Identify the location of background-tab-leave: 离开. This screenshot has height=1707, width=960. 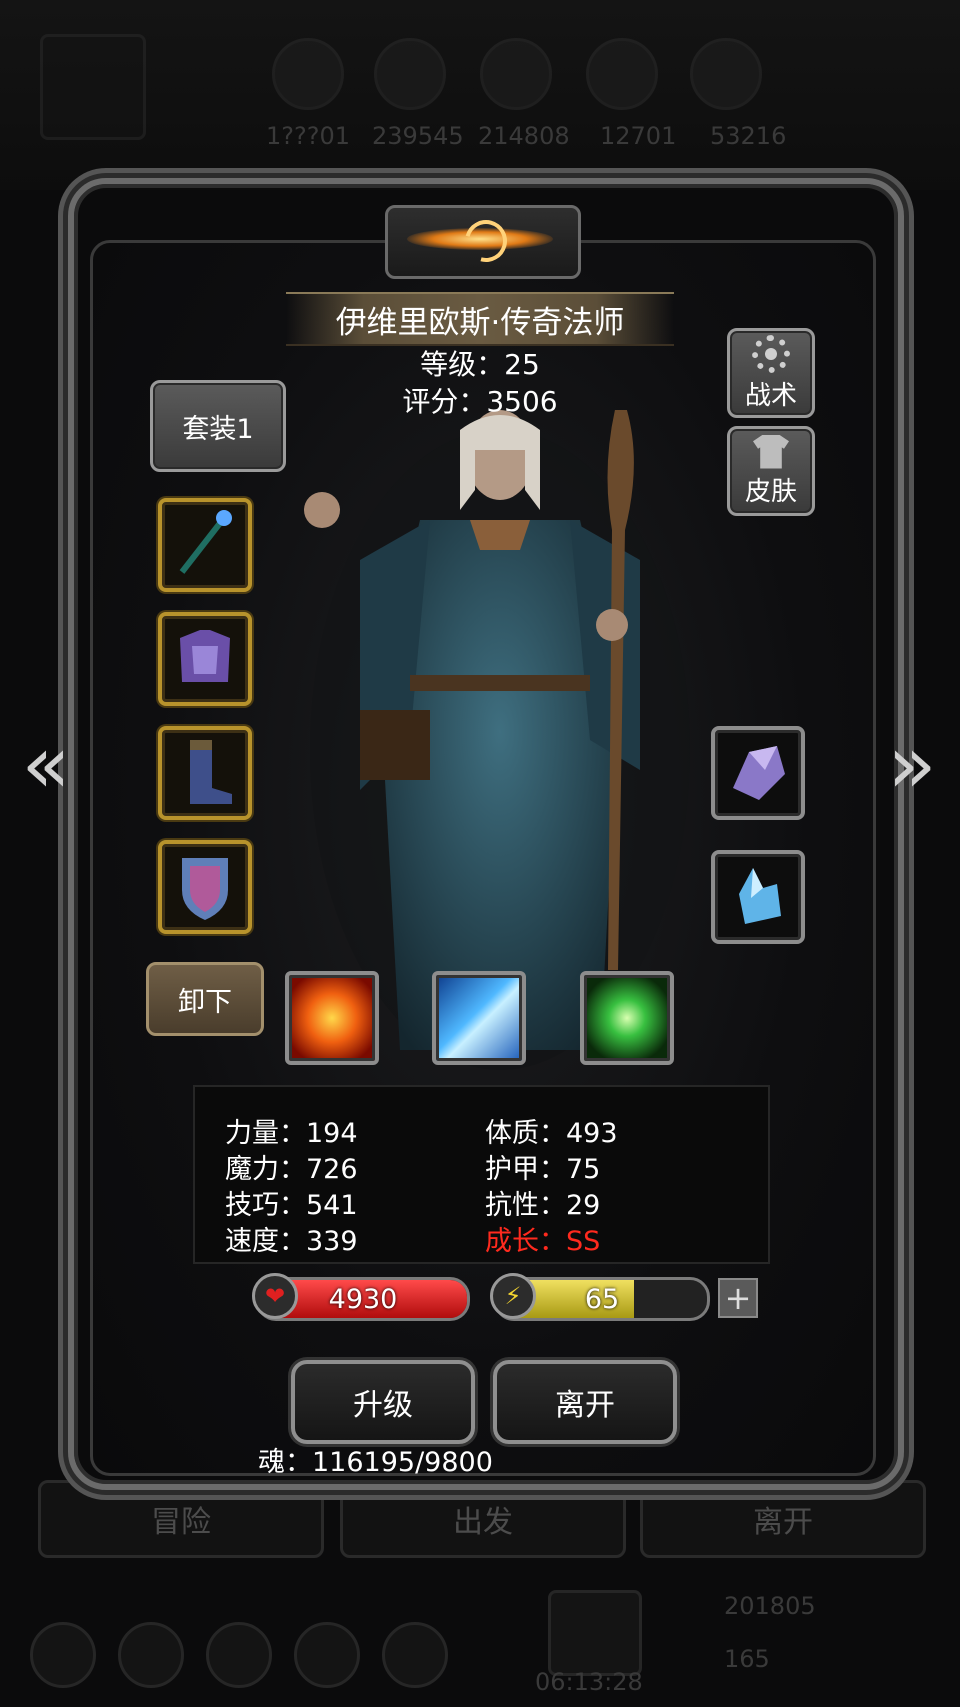
(783, 1519).